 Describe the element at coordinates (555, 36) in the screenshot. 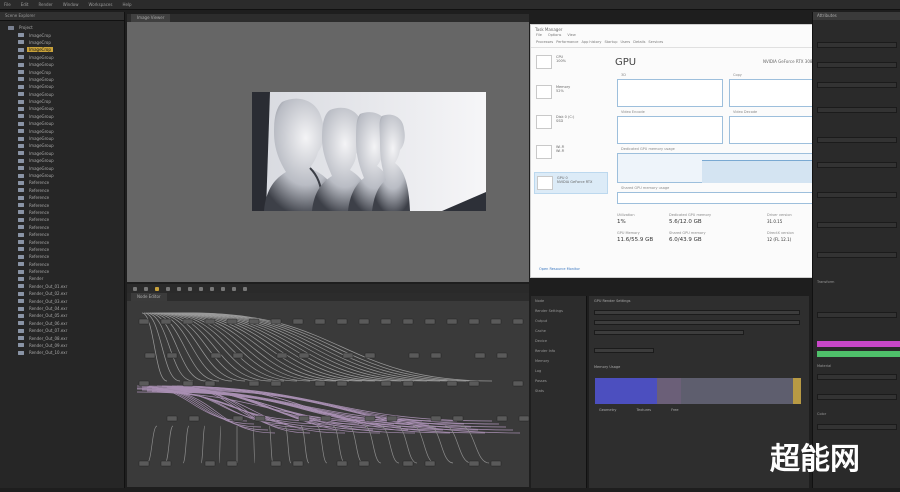

I see `tm-menu-options: Options` at that location.